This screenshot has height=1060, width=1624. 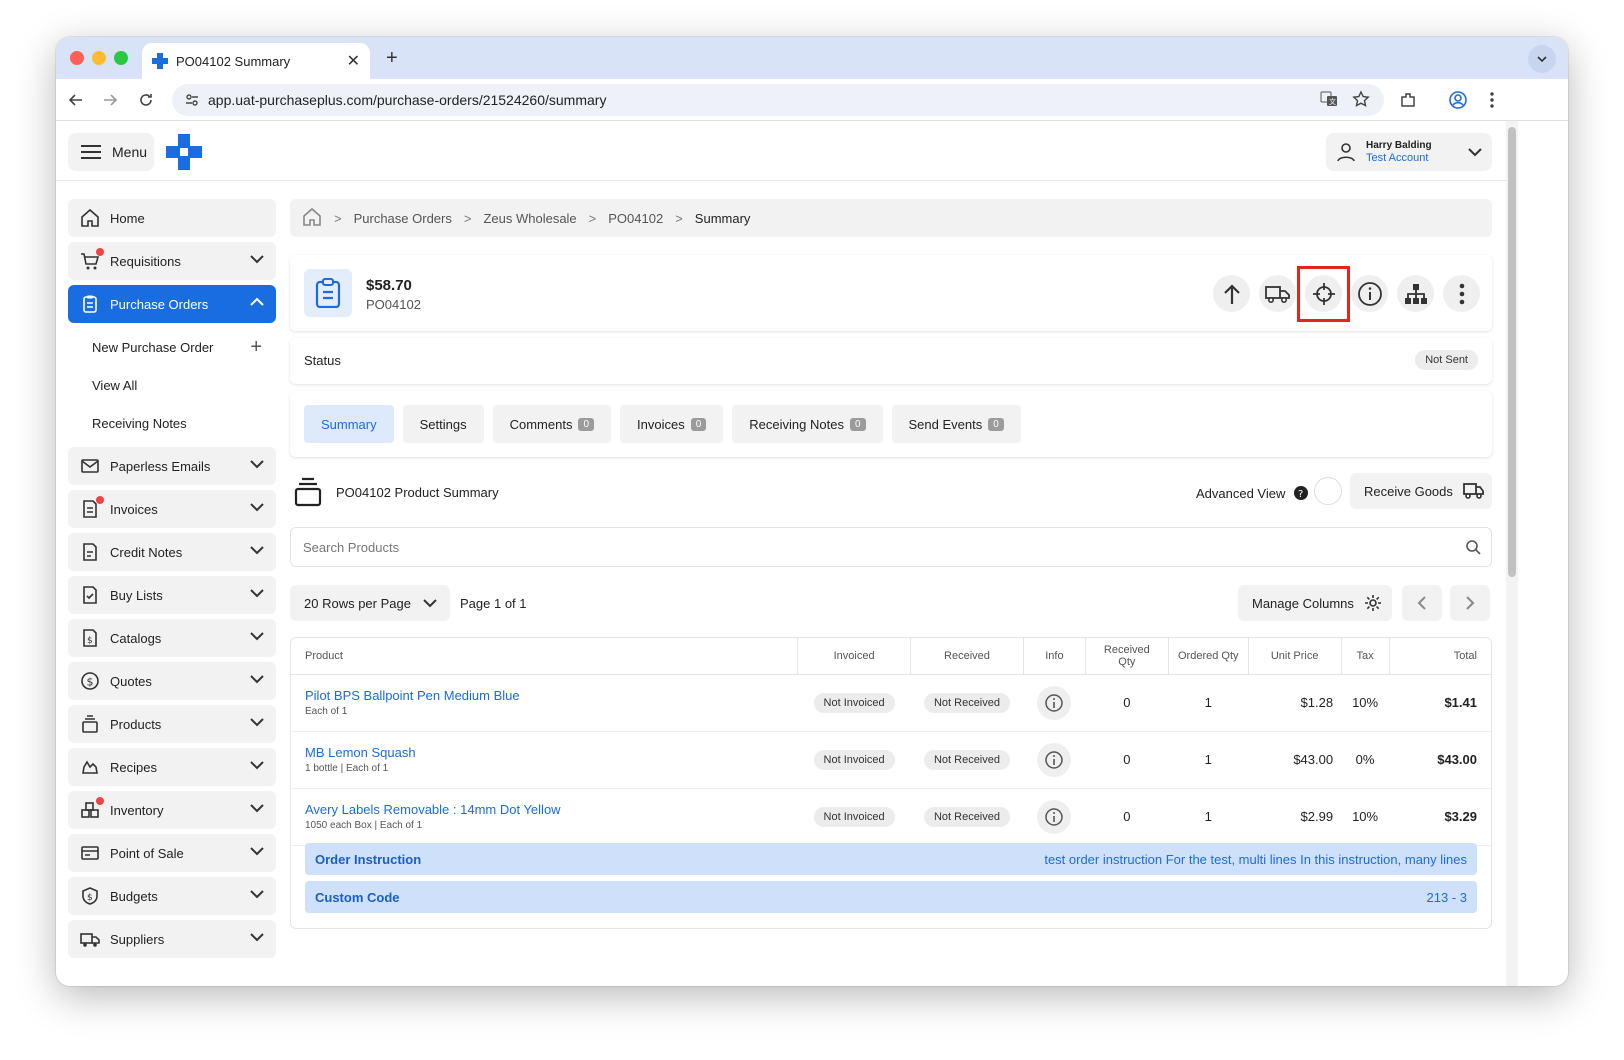 I want to click on site-settings-icon, so click(x=192, y=100).